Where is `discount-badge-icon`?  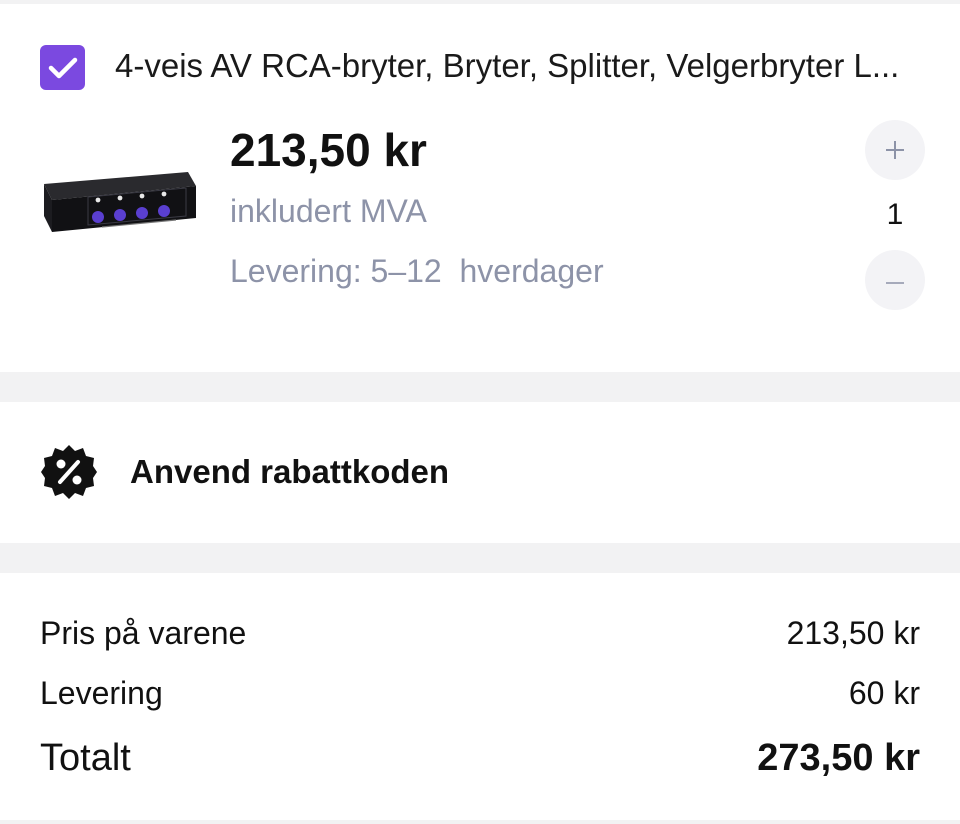
discount-badge-icon is located at coordinates (69, 472).